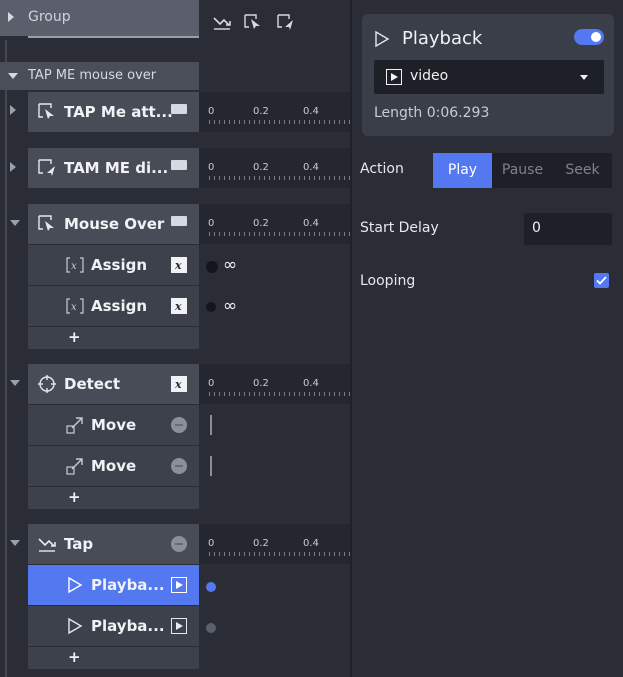  What do you see at coordinates (6, 358) in the screenshot?
I see `gutter-line` at bounding box center [6, 358].